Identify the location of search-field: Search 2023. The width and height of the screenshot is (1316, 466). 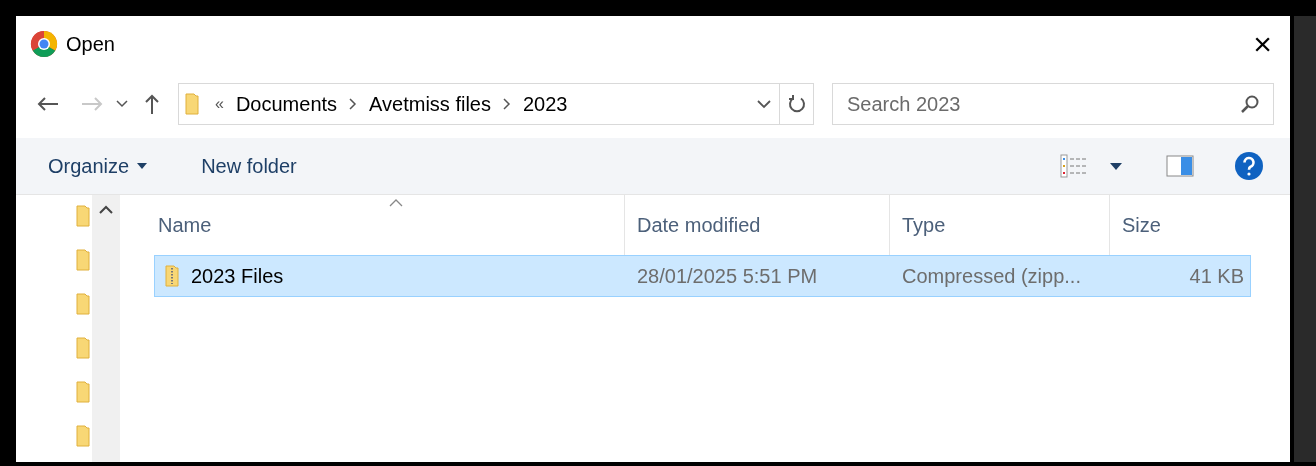
(1053, 104).